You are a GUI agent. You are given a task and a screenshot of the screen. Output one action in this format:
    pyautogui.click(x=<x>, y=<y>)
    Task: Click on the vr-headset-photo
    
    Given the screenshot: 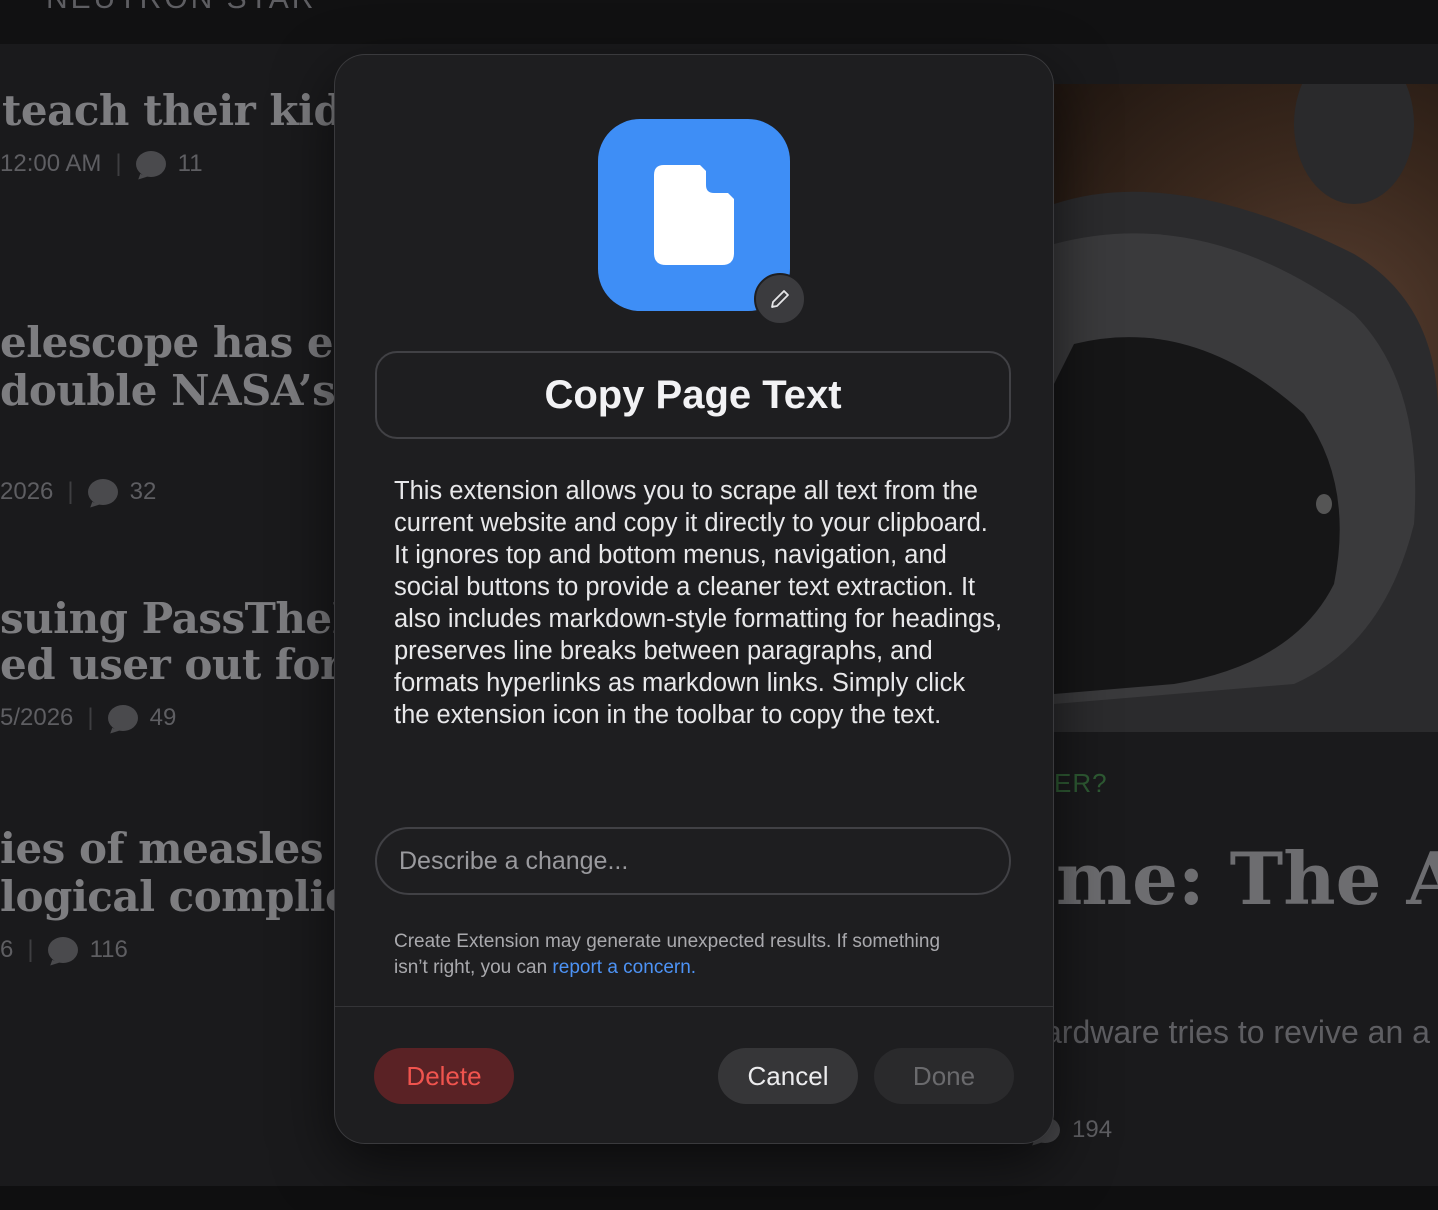 What is the action you would take?
    pyautogui.click(x=1246, y=408)
    